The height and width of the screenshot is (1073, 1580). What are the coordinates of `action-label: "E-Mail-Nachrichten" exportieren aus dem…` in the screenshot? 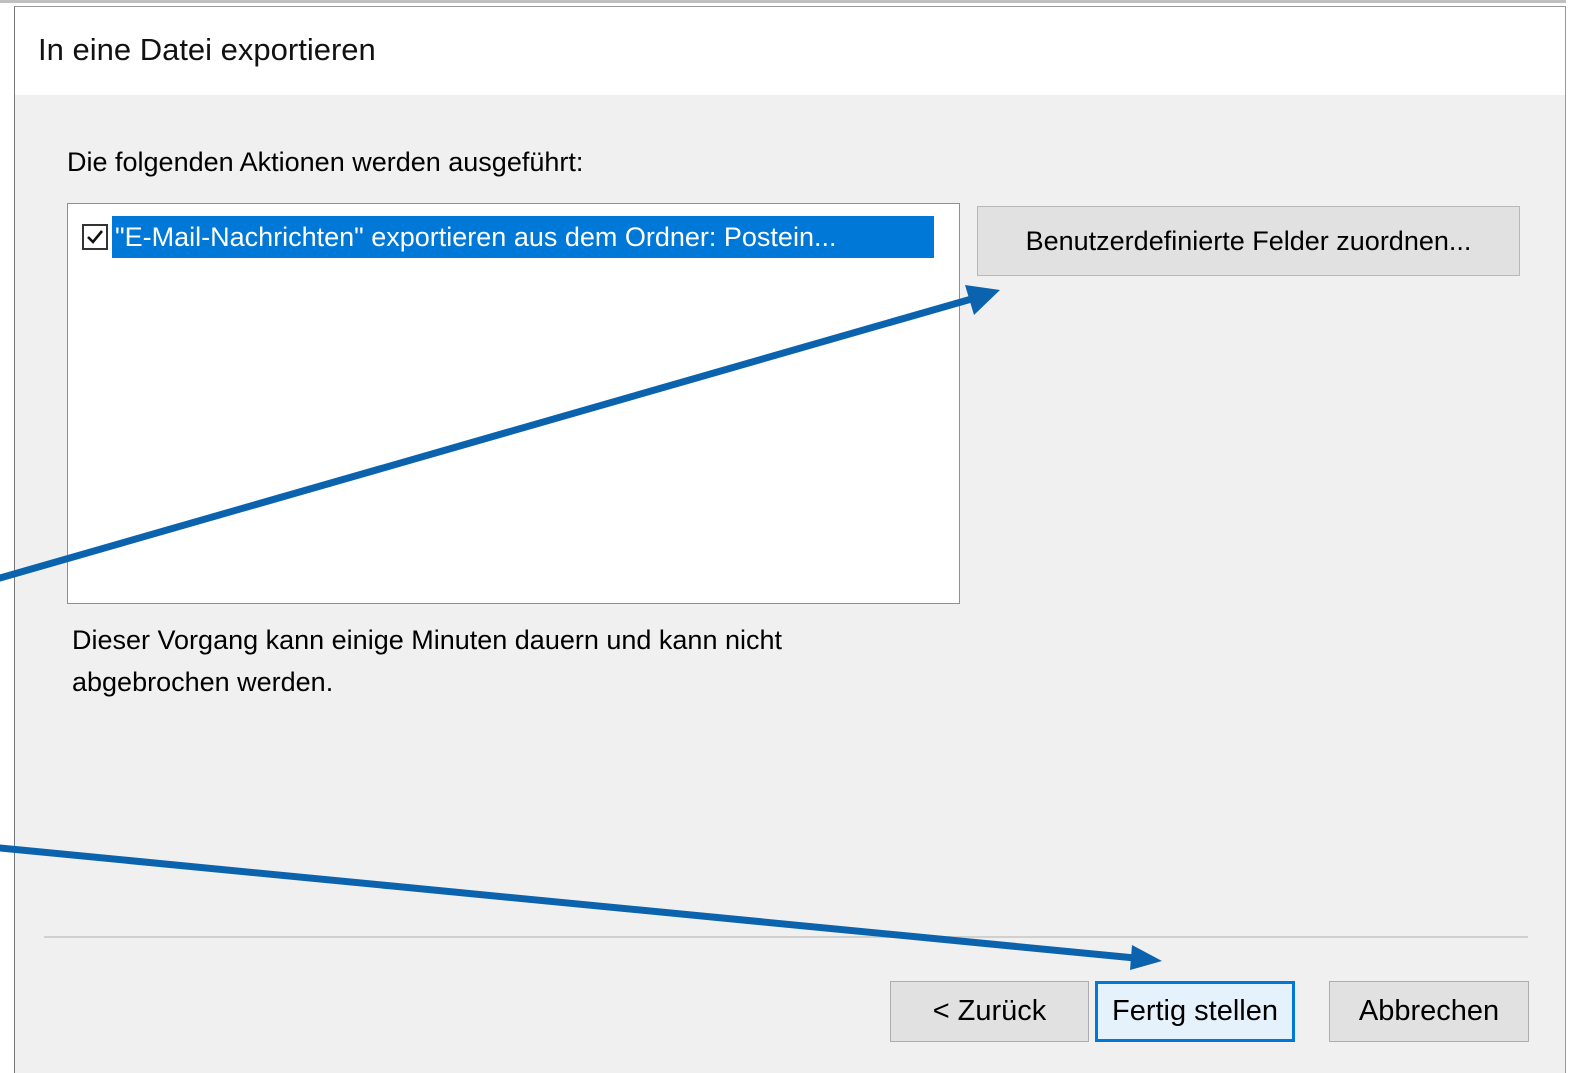 It's located at (523, 237).